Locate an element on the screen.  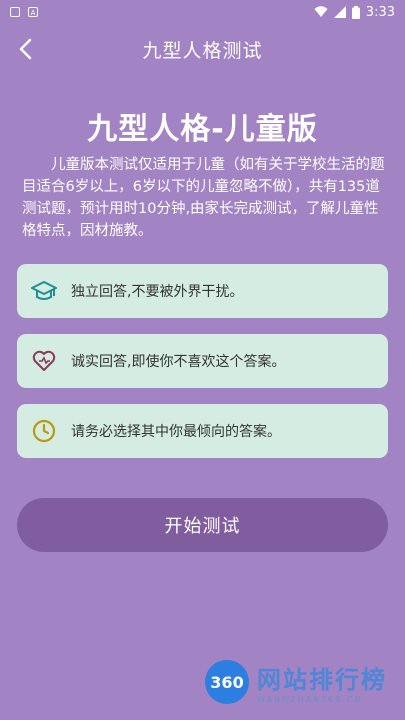
tip-card-choose: 请务必选择其中你最倾向的答案。 is located at coordinates (202, 431).